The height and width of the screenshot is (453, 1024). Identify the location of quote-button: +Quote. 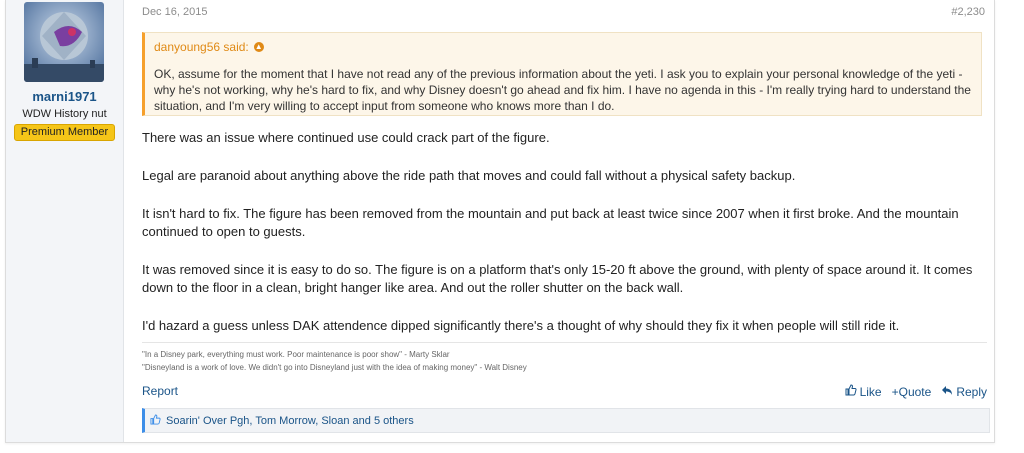
(912, 391).